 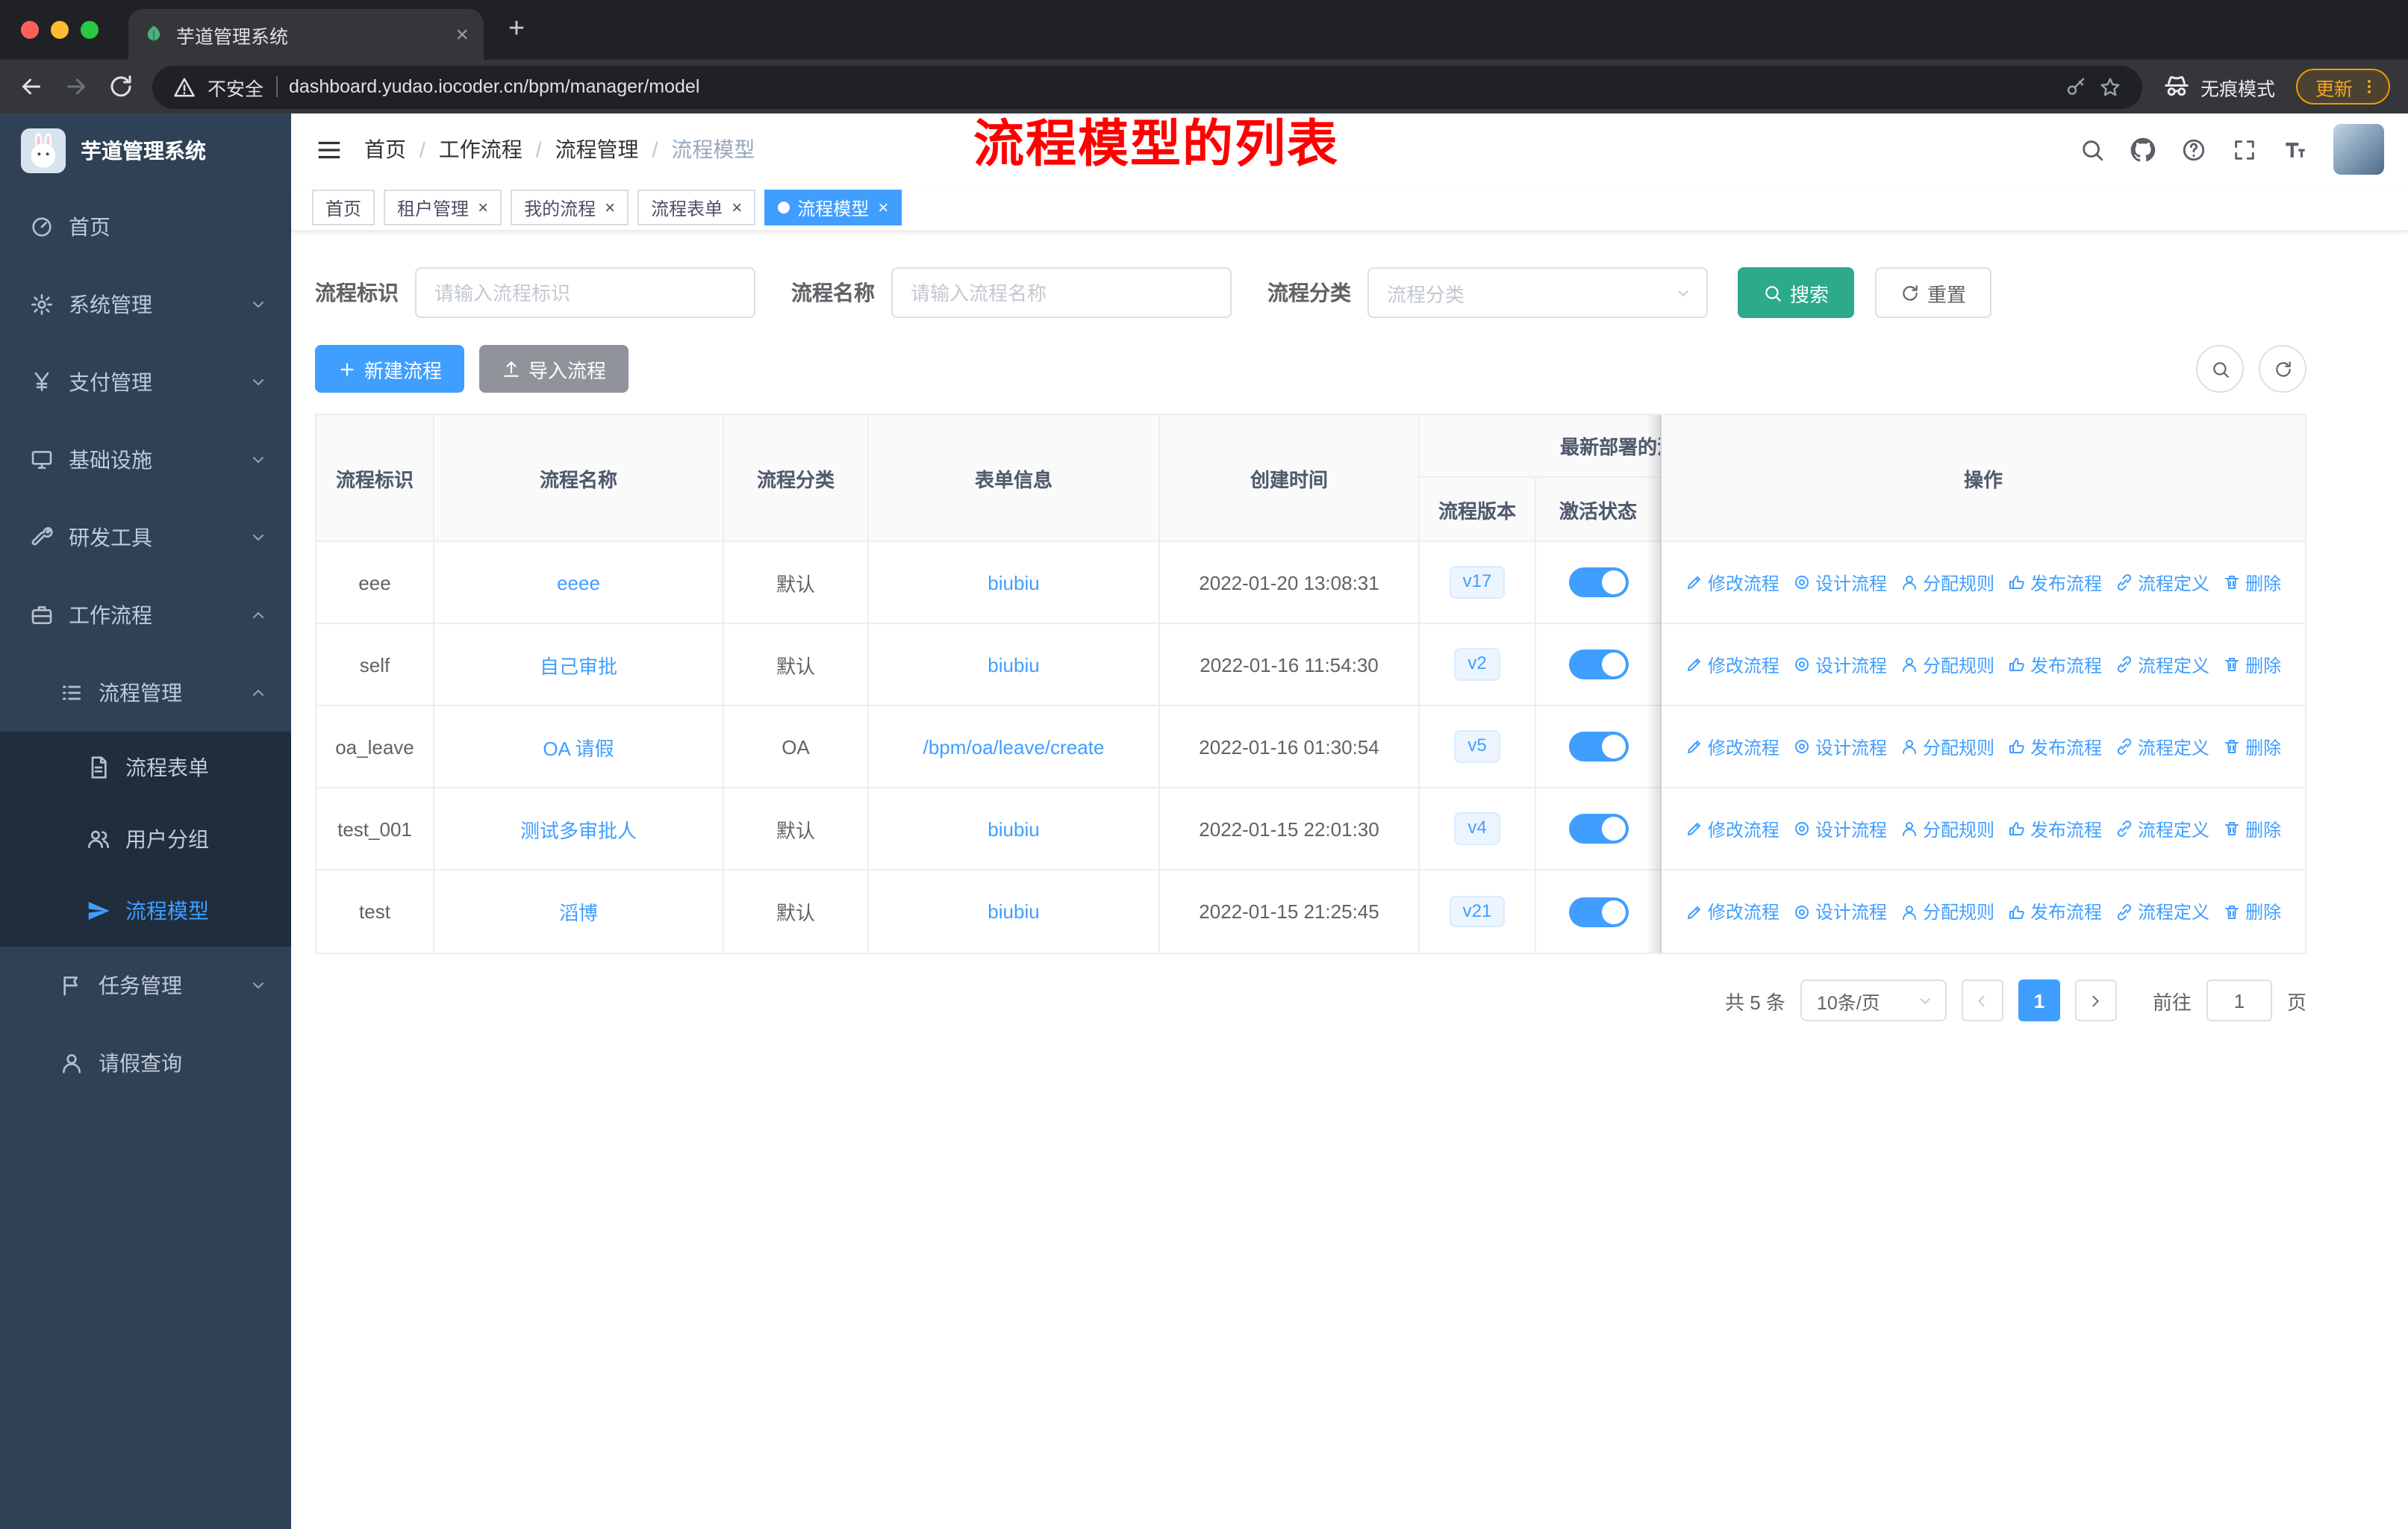 What do you see at coordinates (145, 460) in the screenshot?
I see `sidebar-item-infrastructure: 基础设施` at bounding box center [145, 460].